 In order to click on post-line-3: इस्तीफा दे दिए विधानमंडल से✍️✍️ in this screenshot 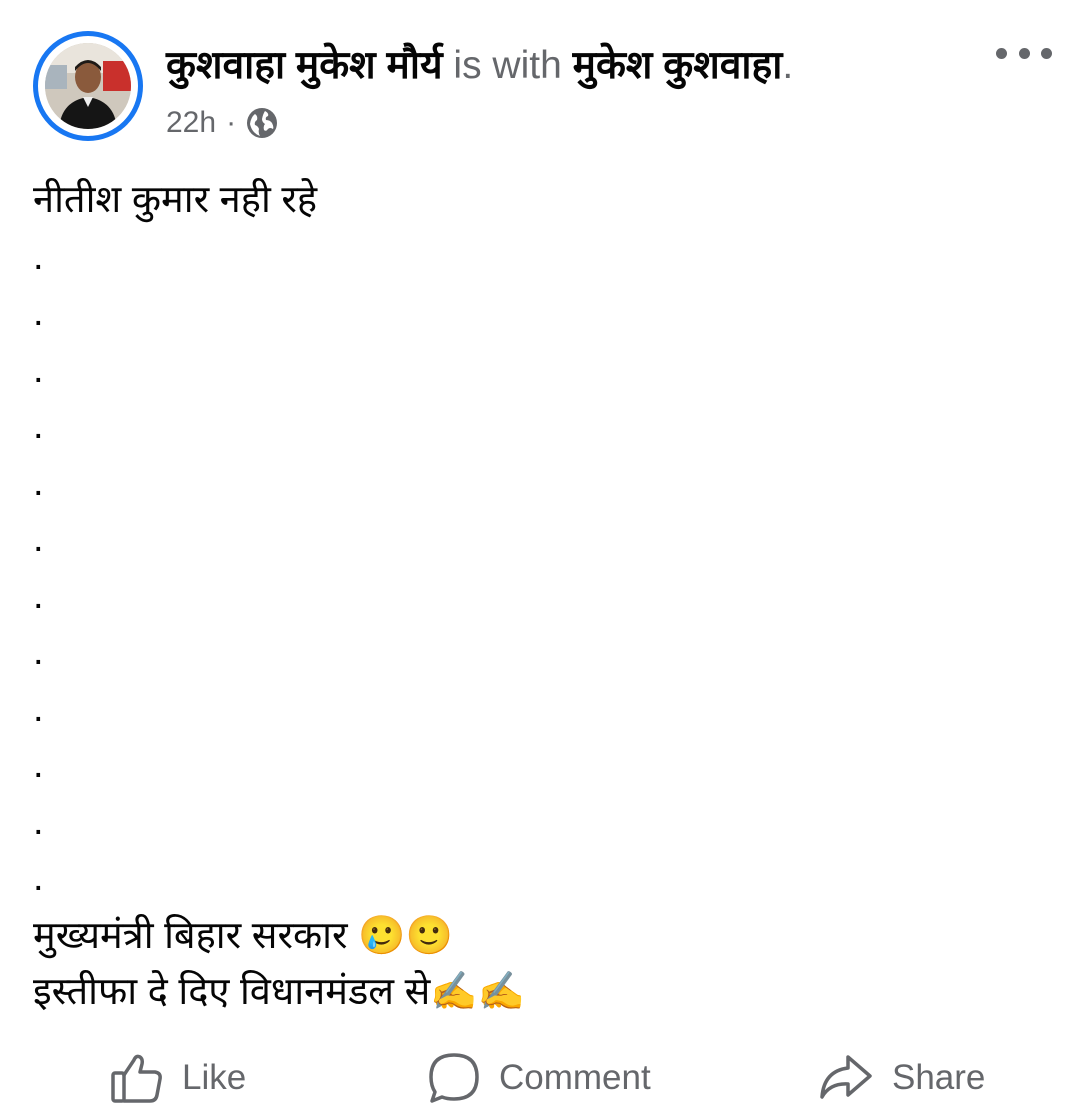, I will do `click(538, 991)`.